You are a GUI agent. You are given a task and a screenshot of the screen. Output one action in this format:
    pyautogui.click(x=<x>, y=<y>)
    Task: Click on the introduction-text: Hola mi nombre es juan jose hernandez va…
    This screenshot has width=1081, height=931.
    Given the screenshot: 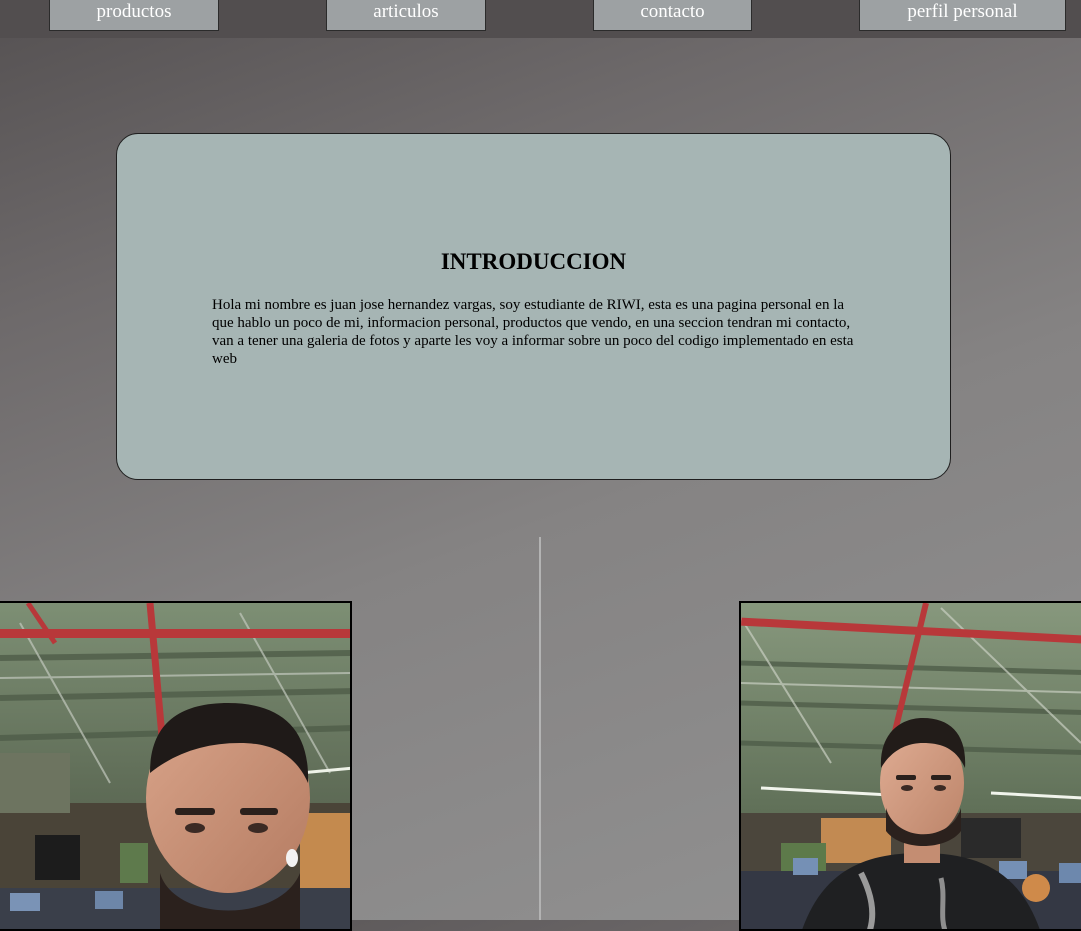 What is the action you would take?
    pyautogui.click(x=533, y=332)
    